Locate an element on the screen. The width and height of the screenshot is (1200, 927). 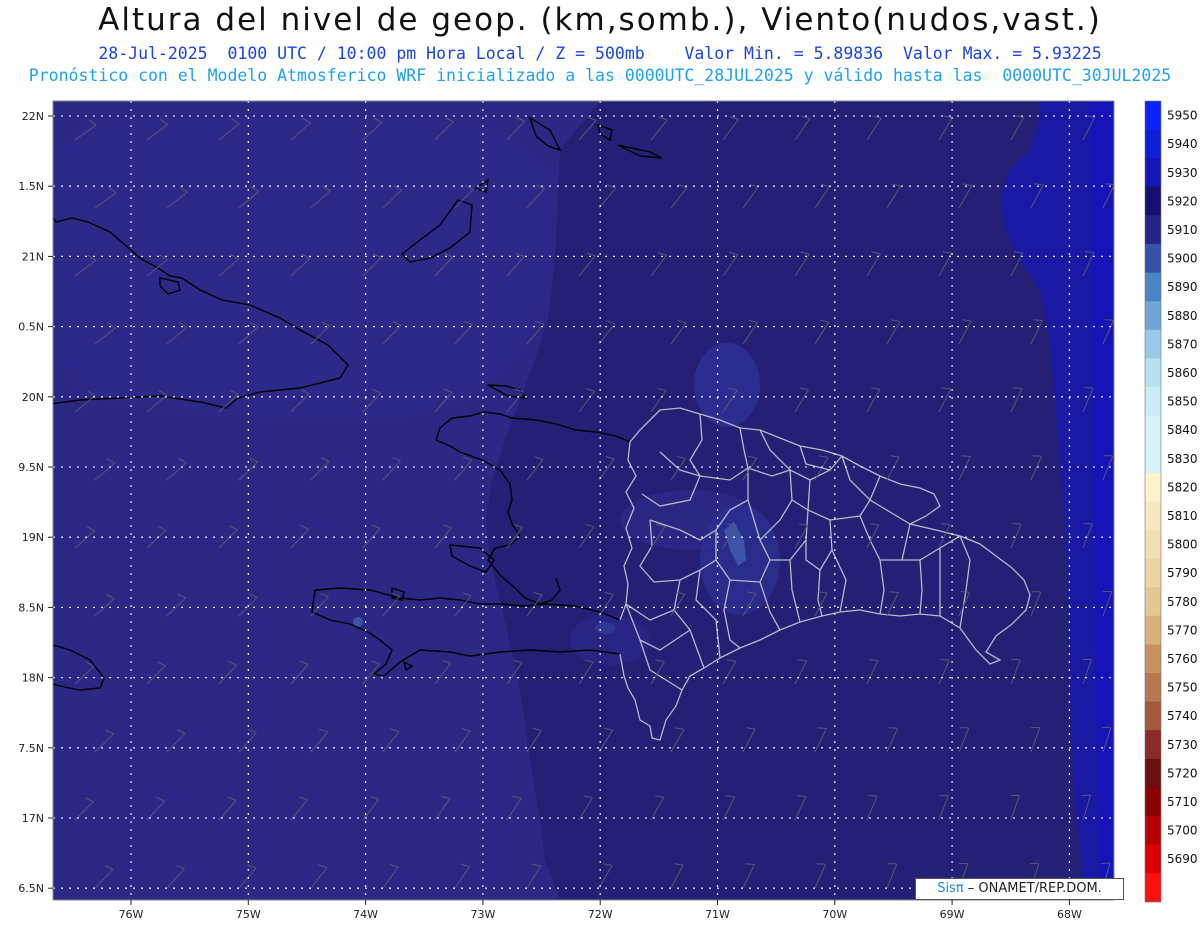
colorbar-label: 5800 is located at coordinates (1182, 545).